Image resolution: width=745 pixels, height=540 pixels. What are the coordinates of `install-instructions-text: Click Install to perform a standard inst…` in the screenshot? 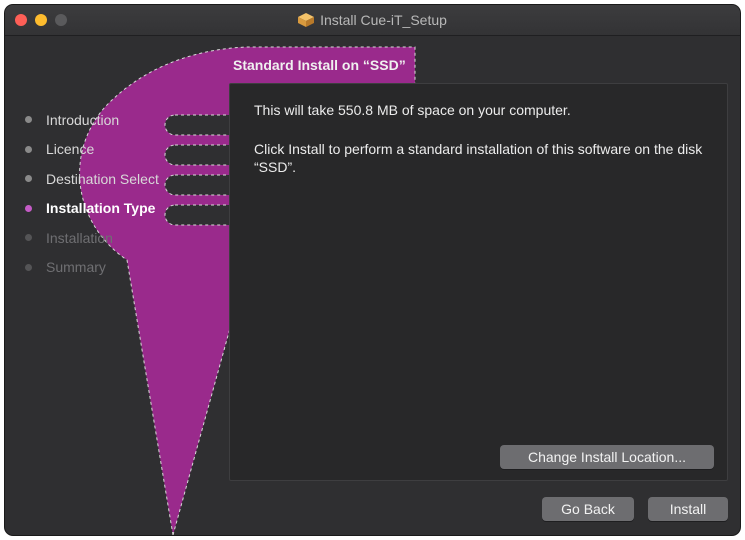 It's located at (478, 158).